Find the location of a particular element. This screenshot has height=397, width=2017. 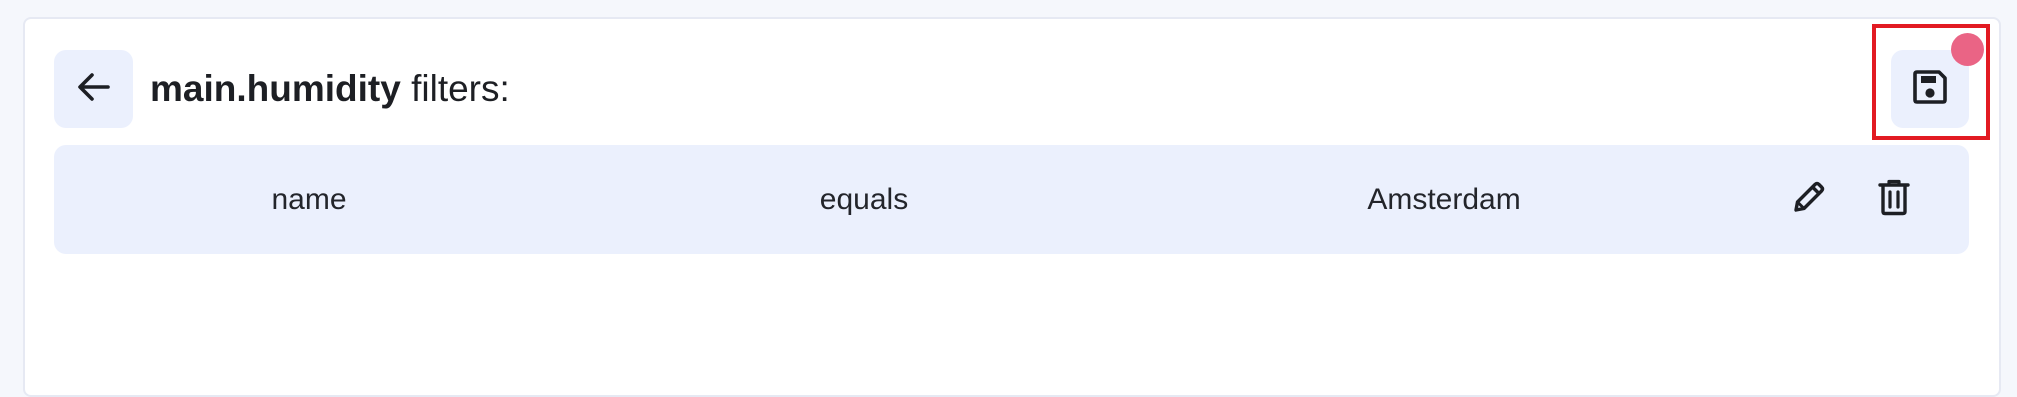

field-name: main.humidity is located at coordinates (275, 88).